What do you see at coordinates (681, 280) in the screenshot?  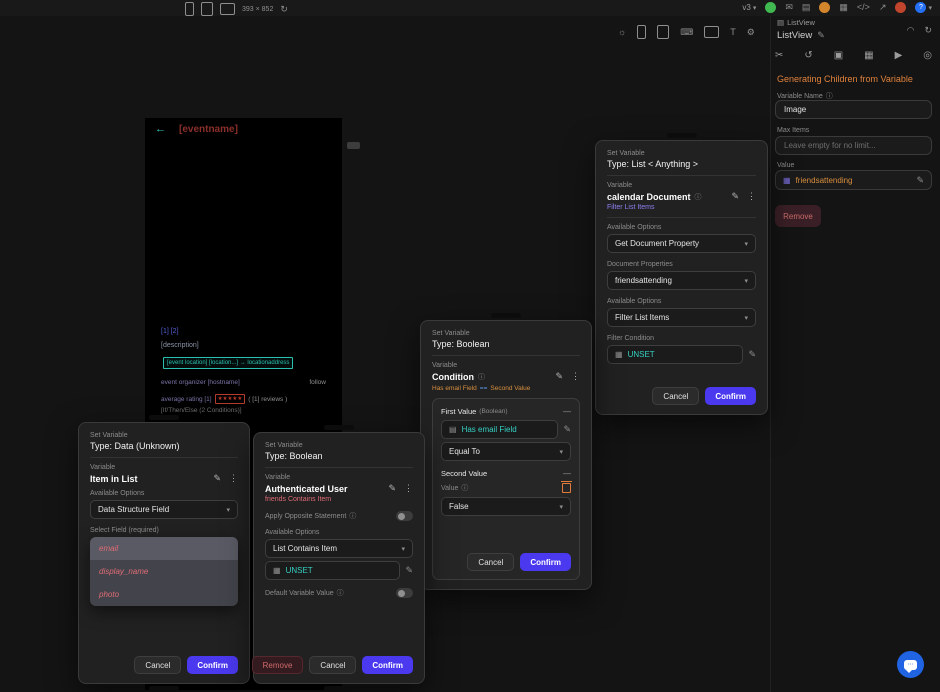 I see `document-property-select: friendsattending ▾` at bounding box center [681, 280].